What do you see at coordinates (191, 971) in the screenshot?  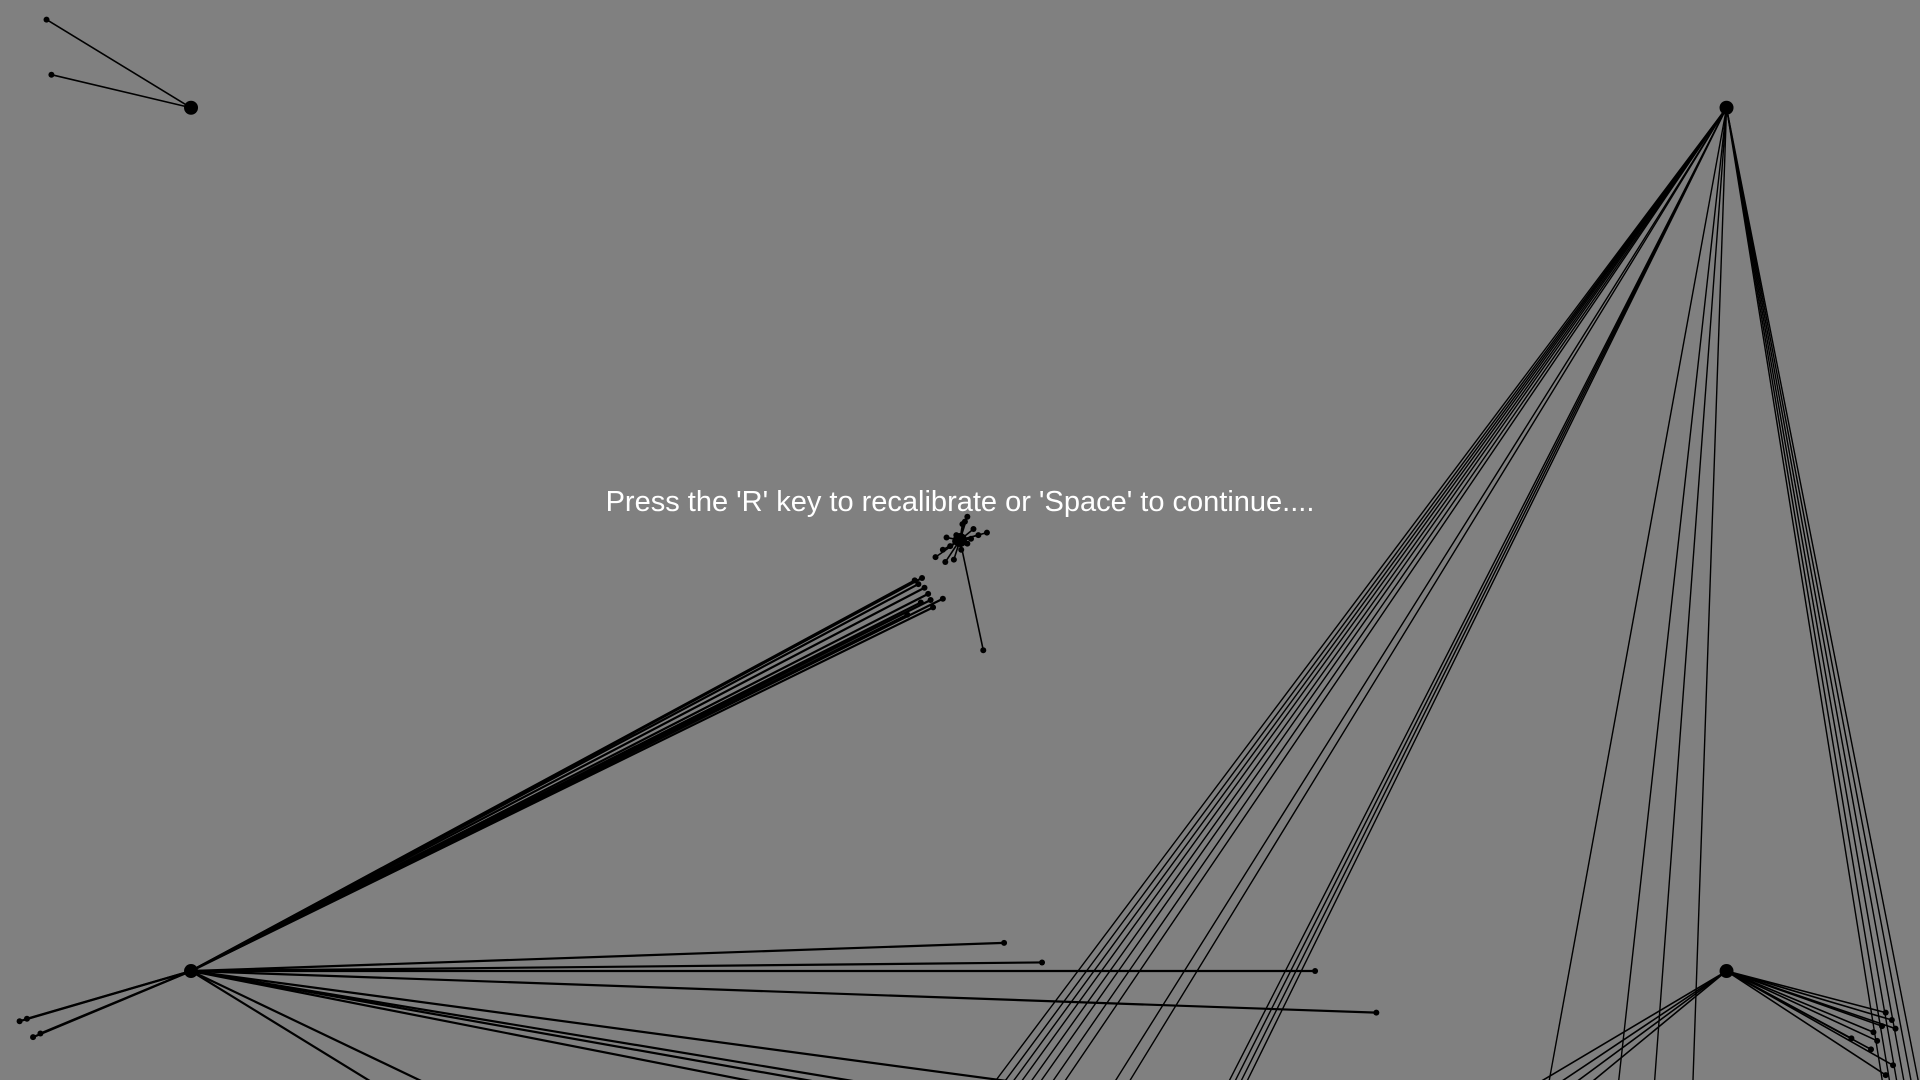 I see `calibration-target-bottom-left` at bounding box center [191, 971].